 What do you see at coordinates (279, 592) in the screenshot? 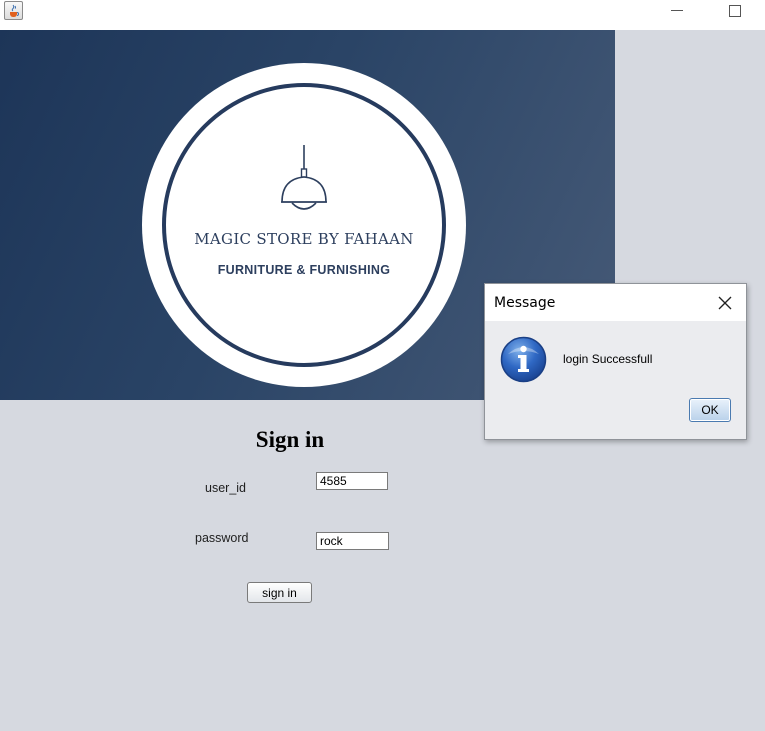
I see `sign-in-button: sign in` at bounding box center [279, 592].